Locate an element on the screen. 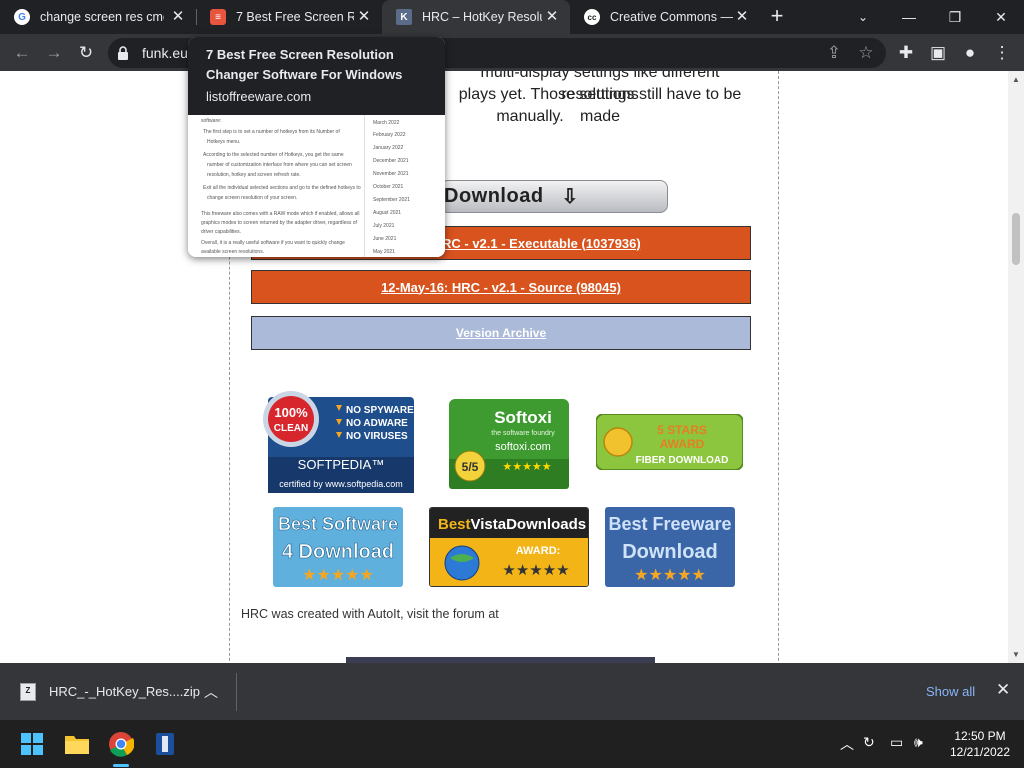  profile-icon: ● is located at coordinates (970, 53).